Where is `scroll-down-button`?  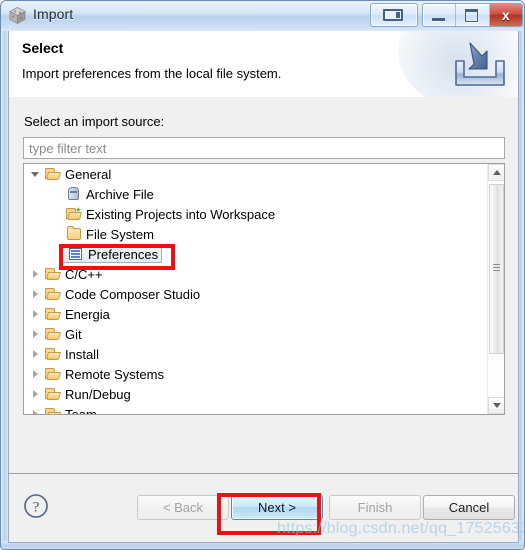 scroll-down-button is located at coordinates (496, 405).